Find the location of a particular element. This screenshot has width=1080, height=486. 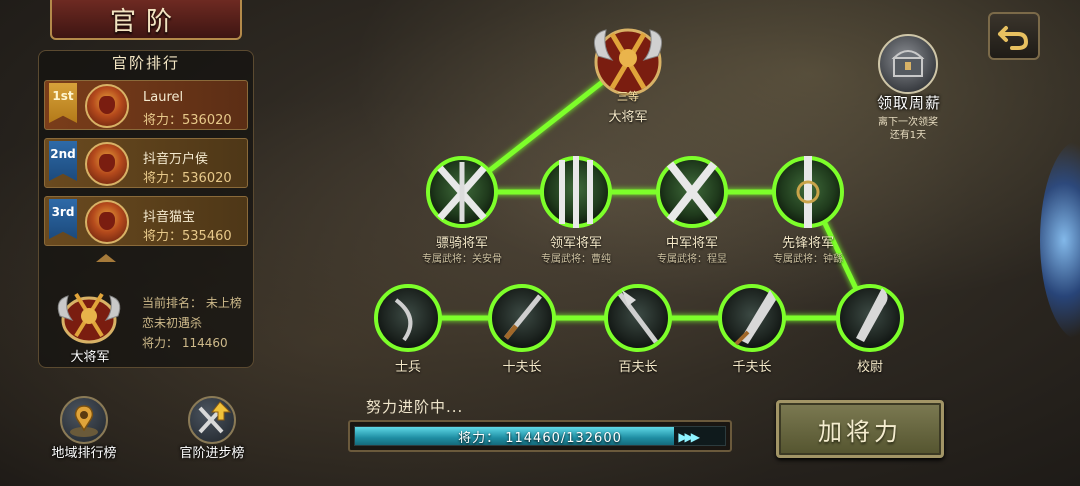

general-name-2: 领军将军 is located at coordinates (575, 243).